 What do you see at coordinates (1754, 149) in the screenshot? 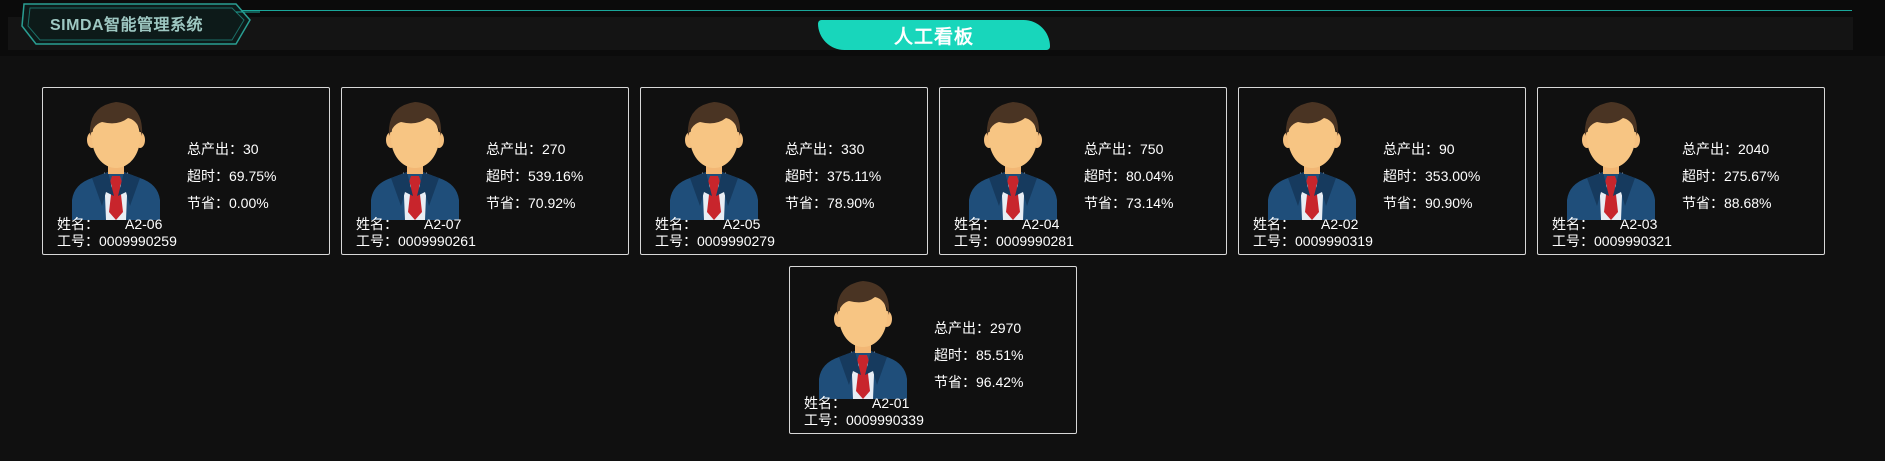
I see `output-value: 2040` at bounding box center [1754, 149].